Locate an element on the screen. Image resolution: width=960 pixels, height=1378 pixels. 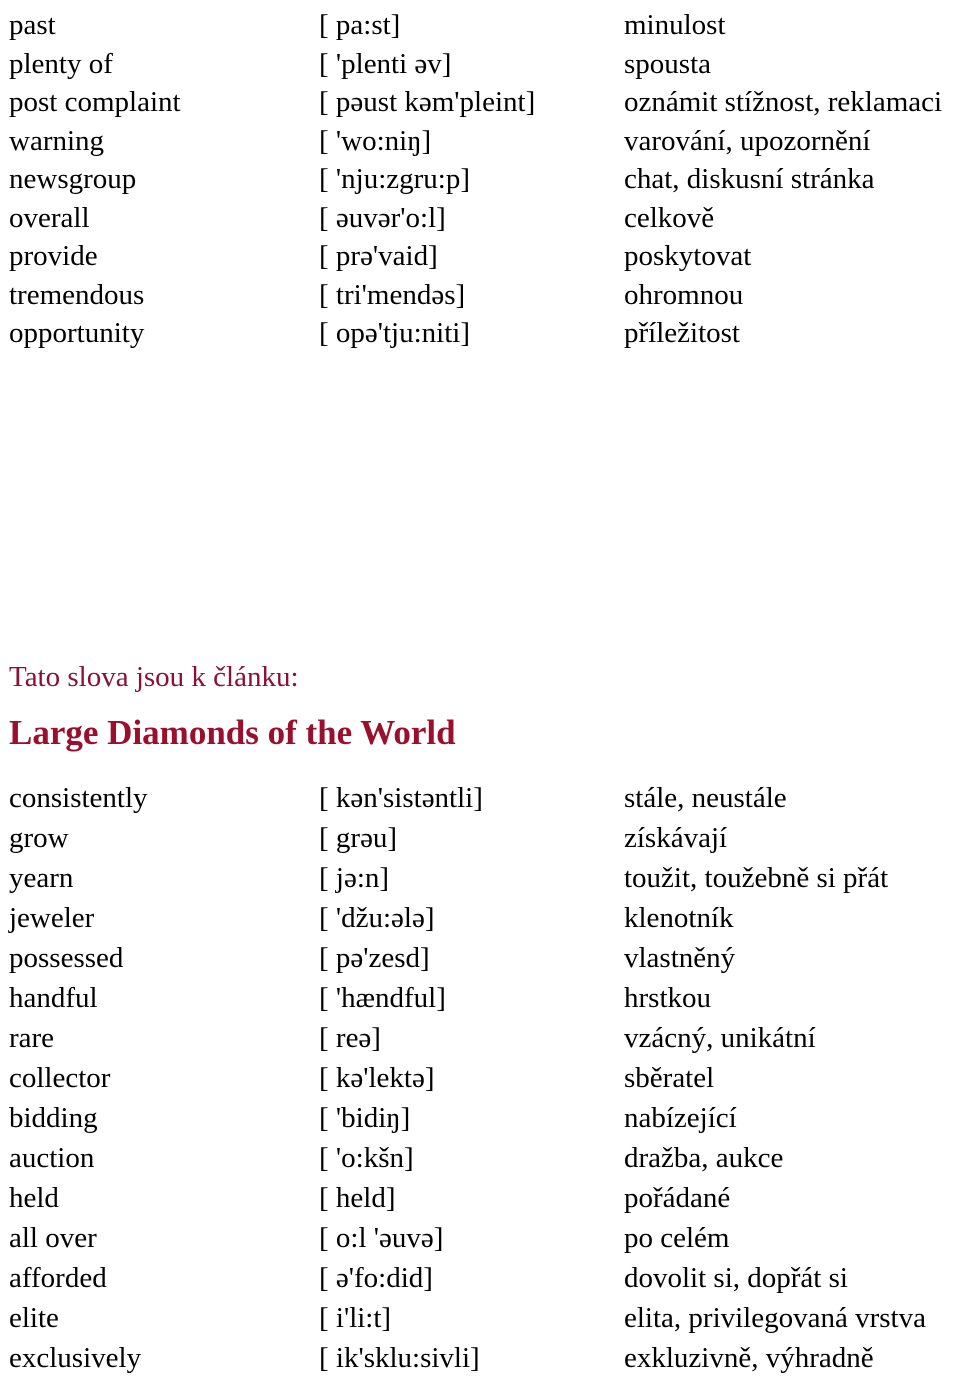
vocabulary-translation-text: dražba, aukce is located at coordinates (704, 1158).